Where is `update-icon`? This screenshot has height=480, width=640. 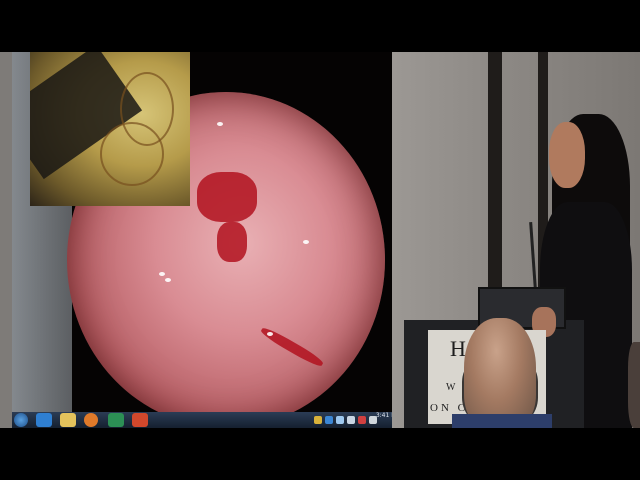 update-icon is located at coordinates (329, 420).